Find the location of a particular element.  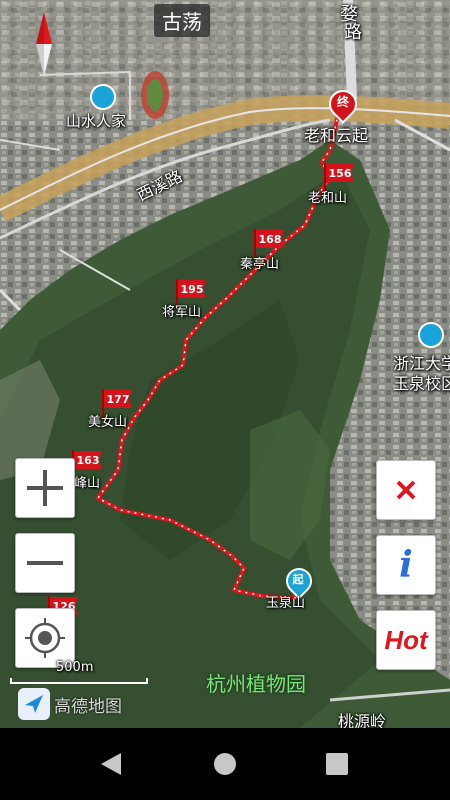

brand-name: 高德地图 is located at coordinates (88, 706).